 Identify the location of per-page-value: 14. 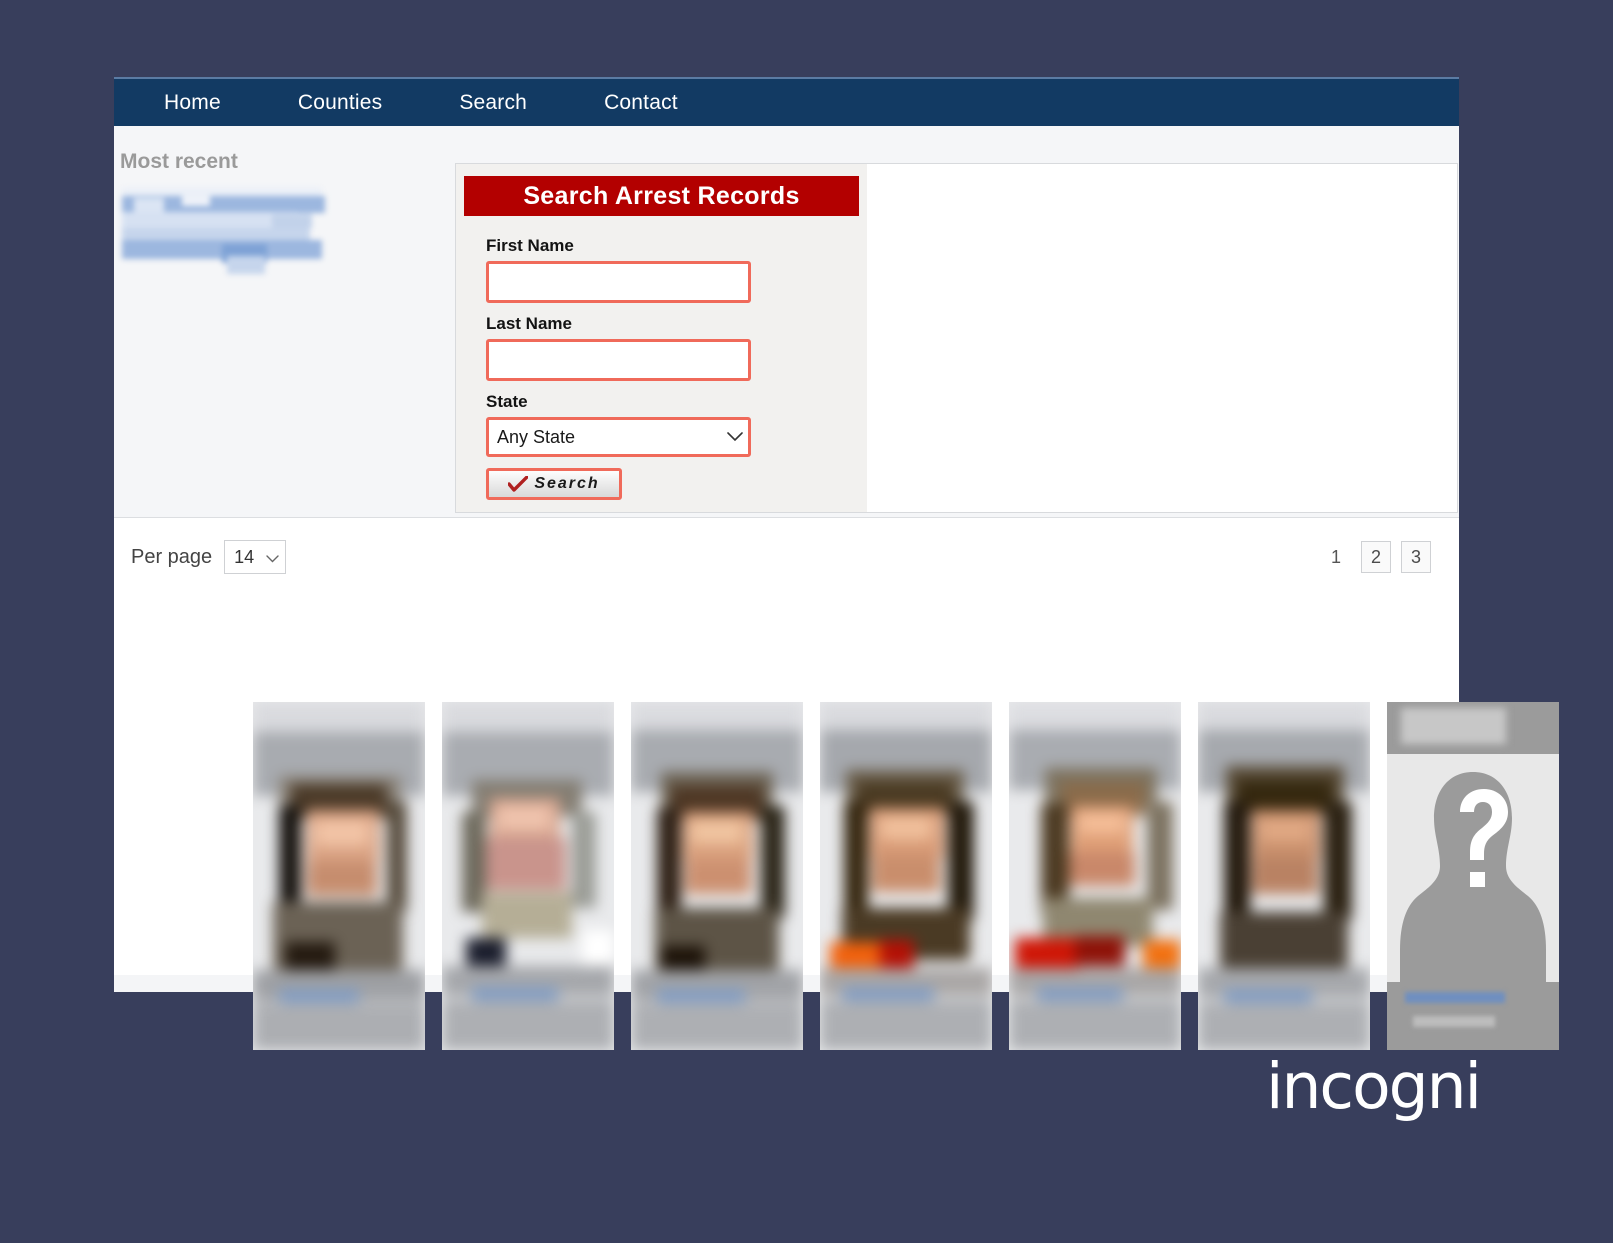
(244, 556).